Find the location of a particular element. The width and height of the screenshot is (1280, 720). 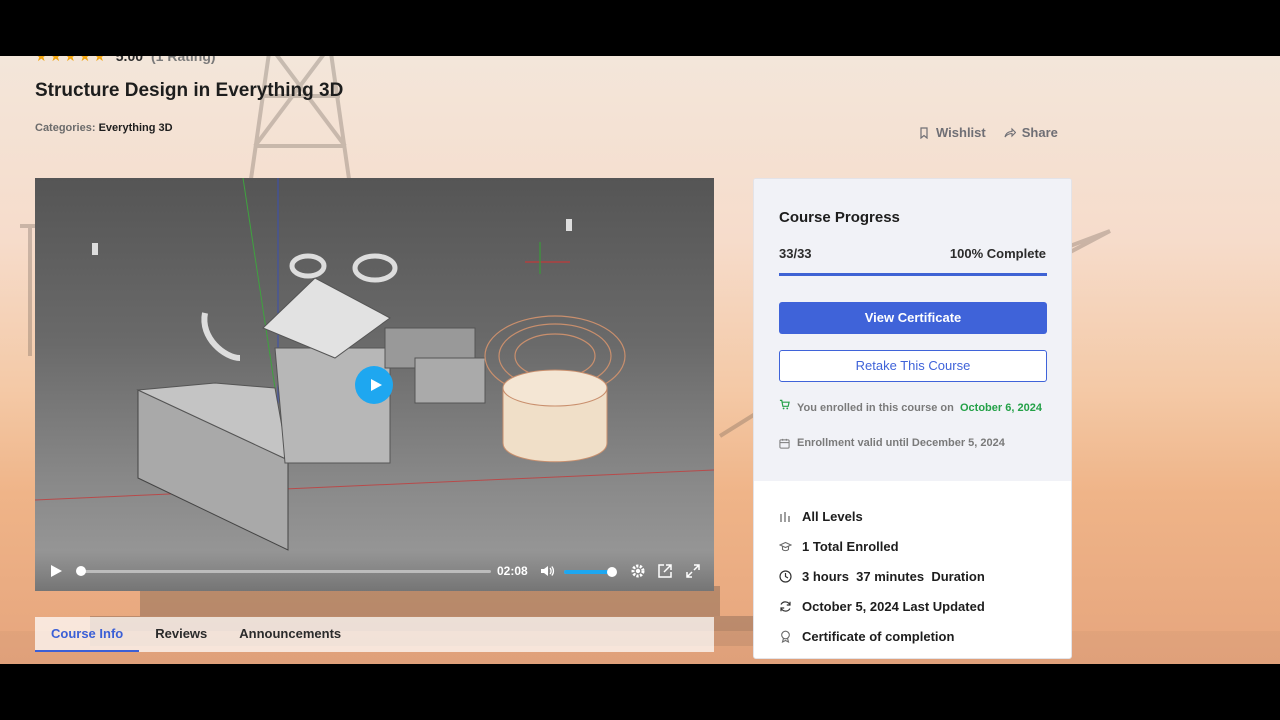

clock-icon is located at coordinates (785, 576).